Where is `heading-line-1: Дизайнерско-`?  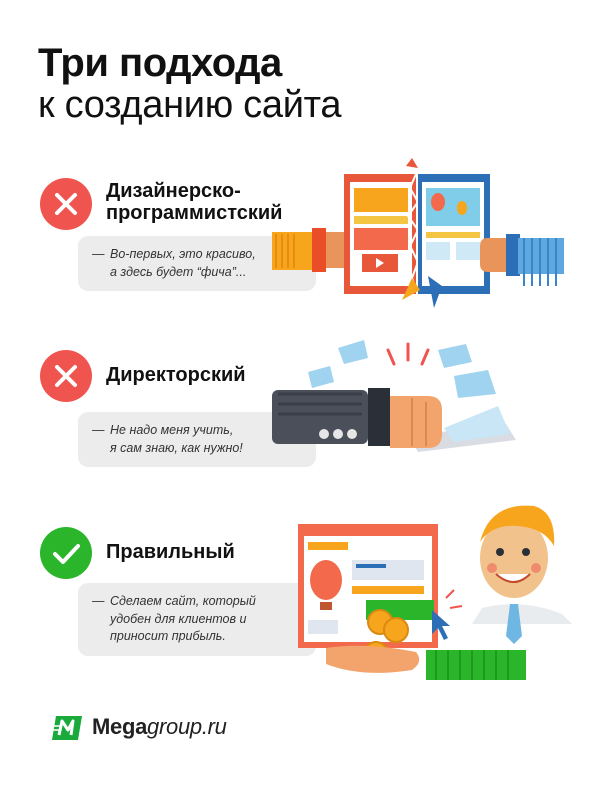 heading-line-1: Дизайнерско- is located at coordinates (173, 191).